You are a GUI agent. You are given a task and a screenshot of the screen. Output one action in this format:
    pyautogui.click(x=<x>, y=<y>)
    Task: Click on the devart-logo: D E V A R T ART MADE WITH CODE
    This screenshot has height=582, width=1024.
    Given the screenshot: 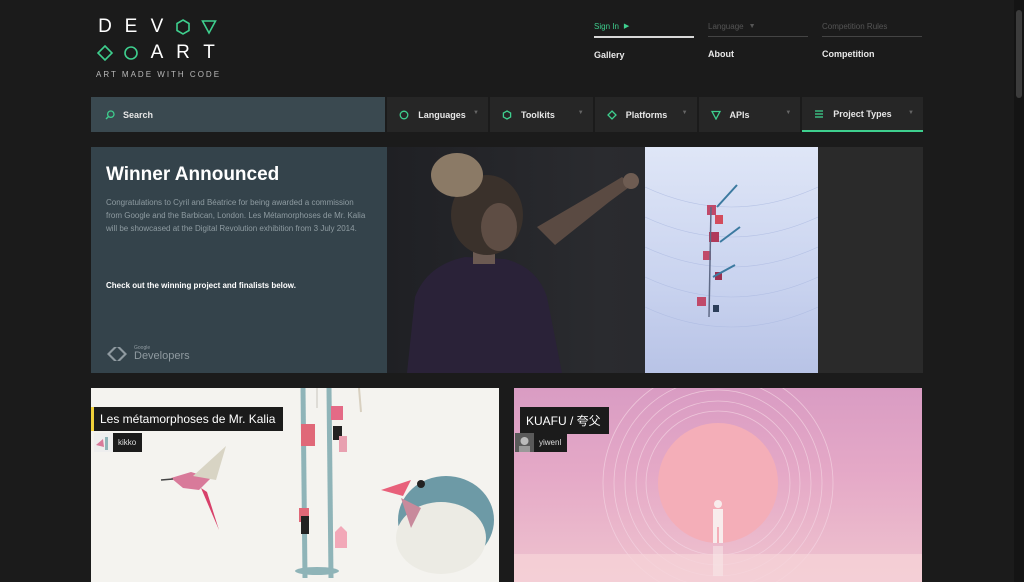 What is the action you would take?
    pyautogui.click(x=161, y=47)
    